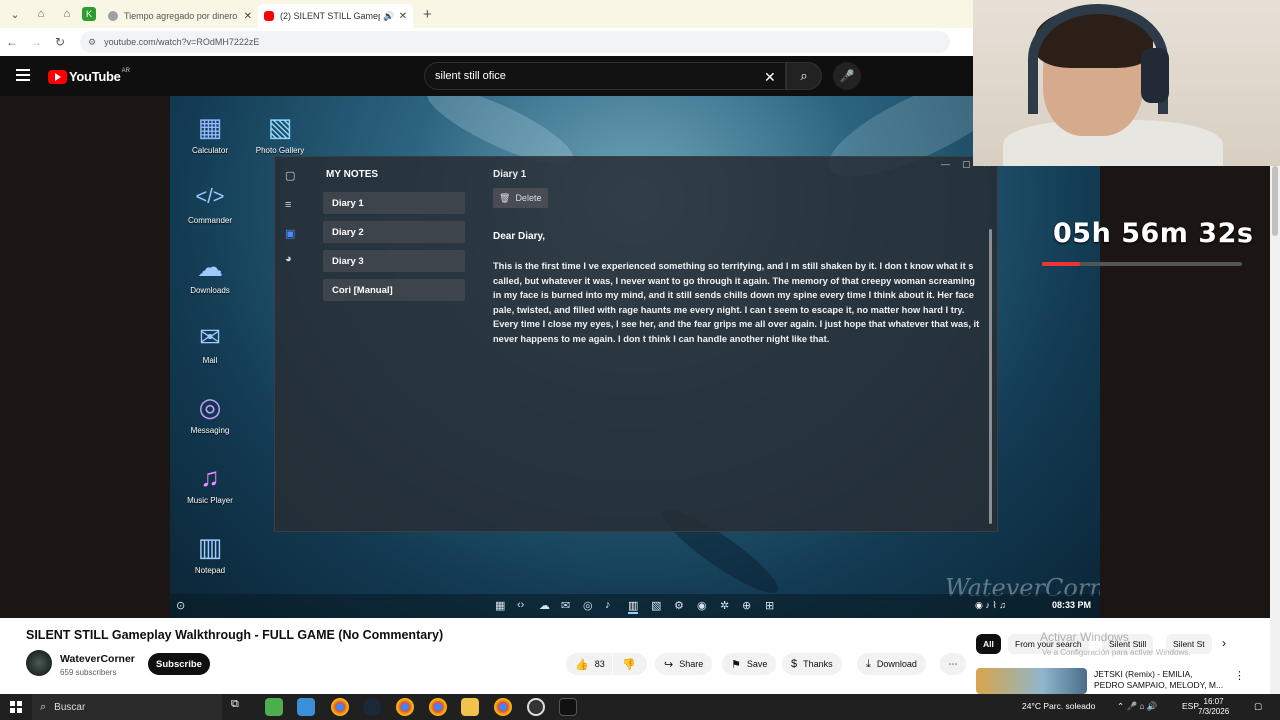  I want to click on app-blue-icon, so click(306, 707).